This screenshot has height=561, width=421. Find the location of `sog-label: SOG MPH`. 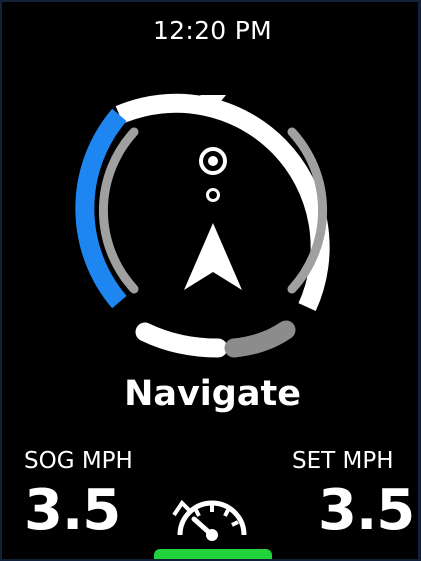

sog-label: SOG MPH is located at coordinates (78, 461).